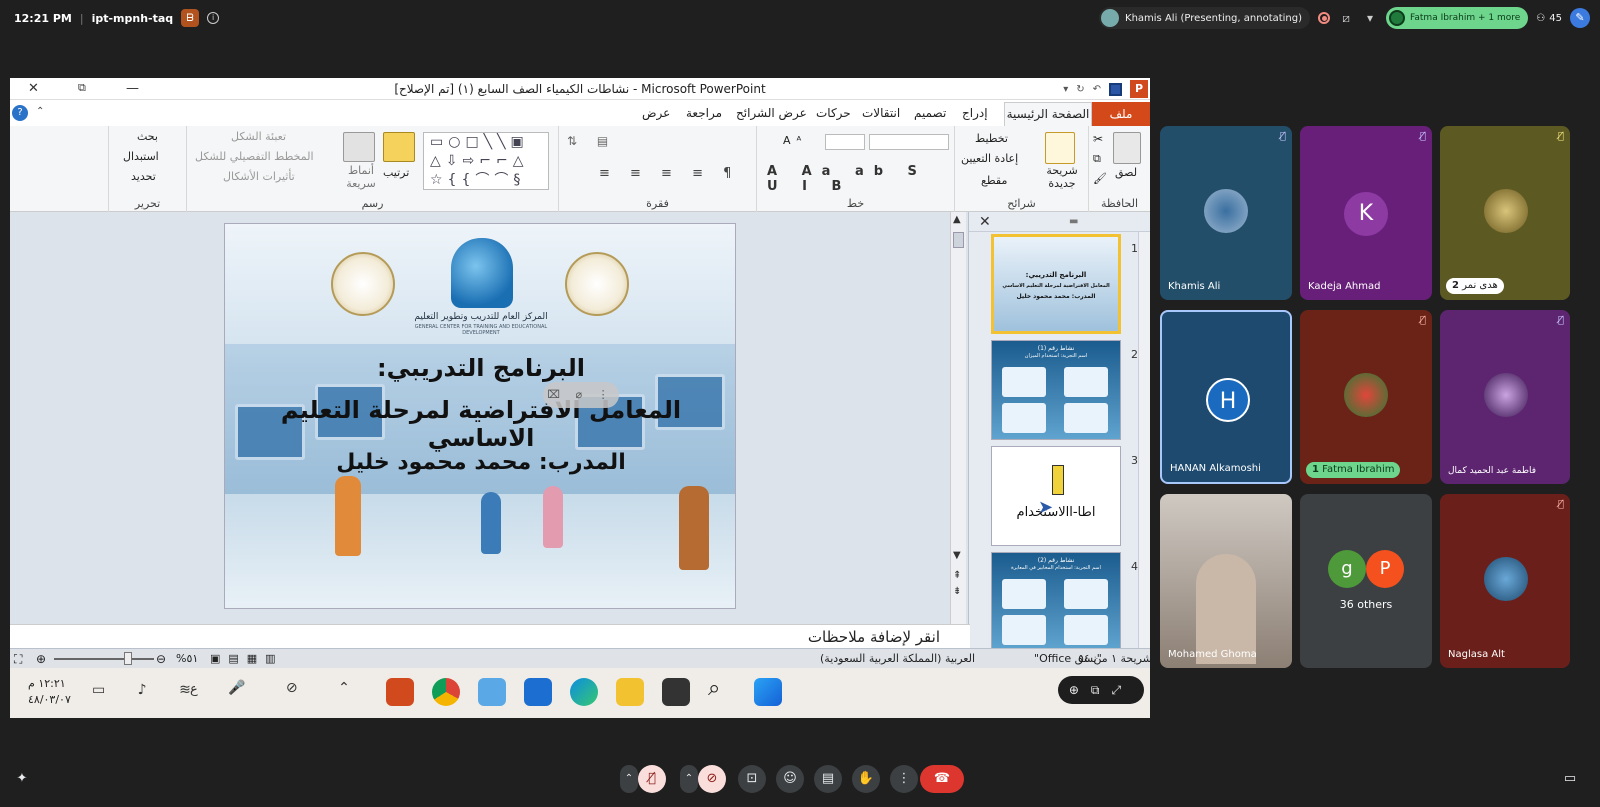  I want to click on font-size-select, so click(845, 142).